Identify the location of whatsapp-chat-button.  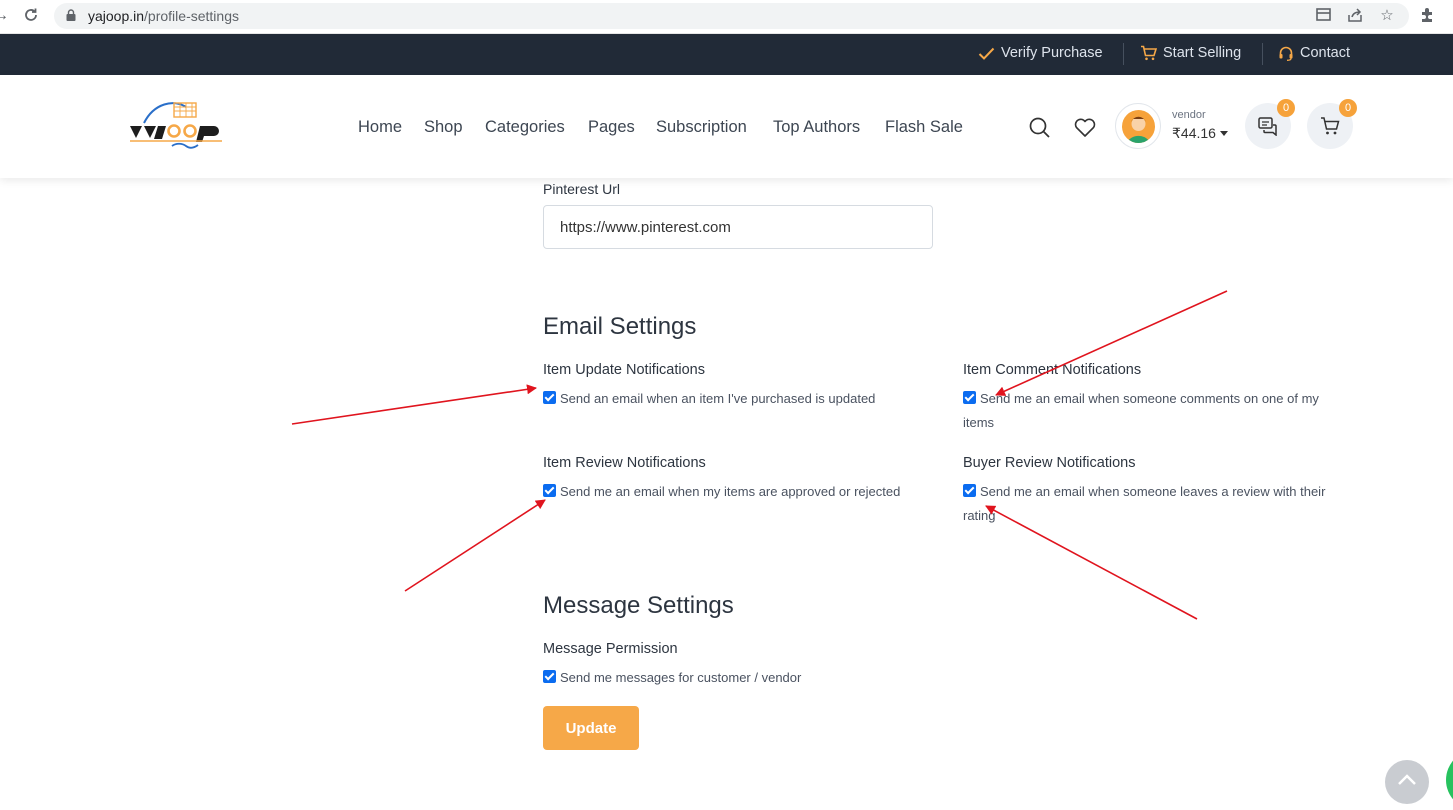
(1449, 780).